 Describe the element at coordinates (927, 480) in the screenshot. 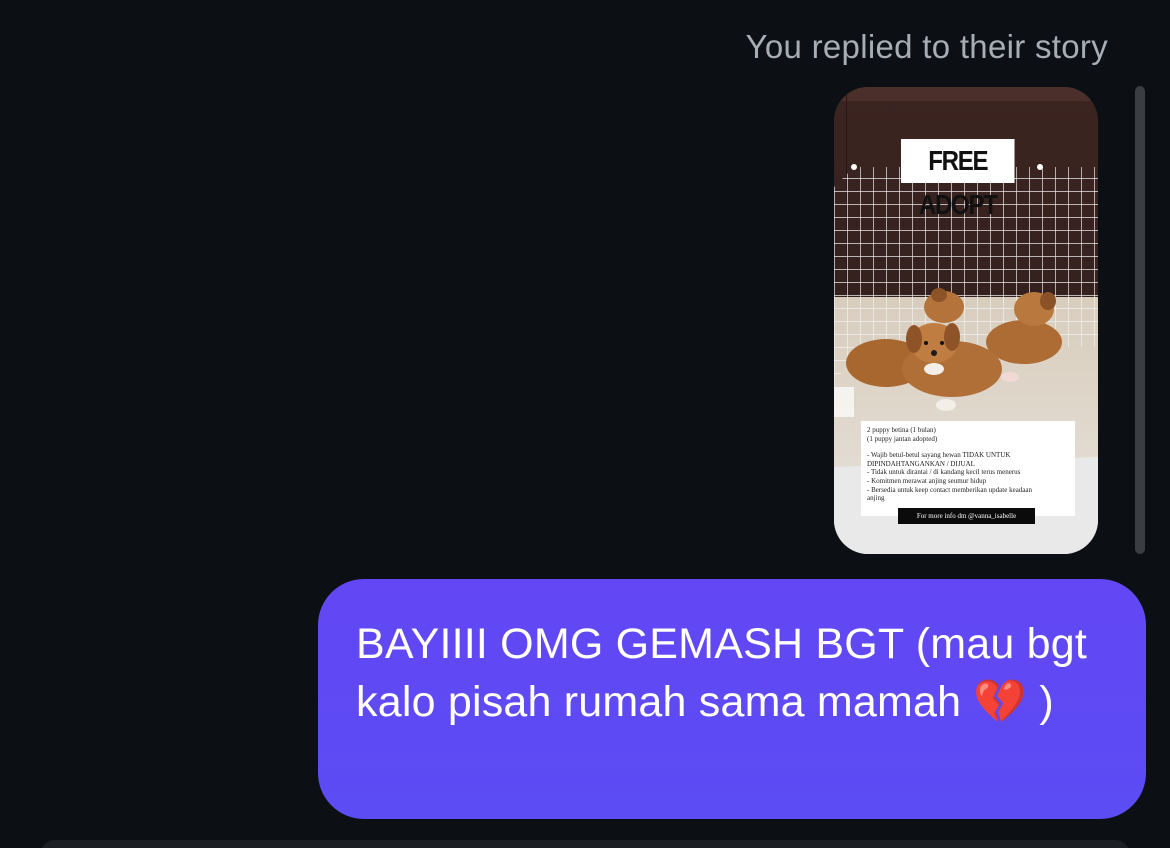

I see `story-detail-line: - Komitmen merawat anjing seumur hidup` at that location.